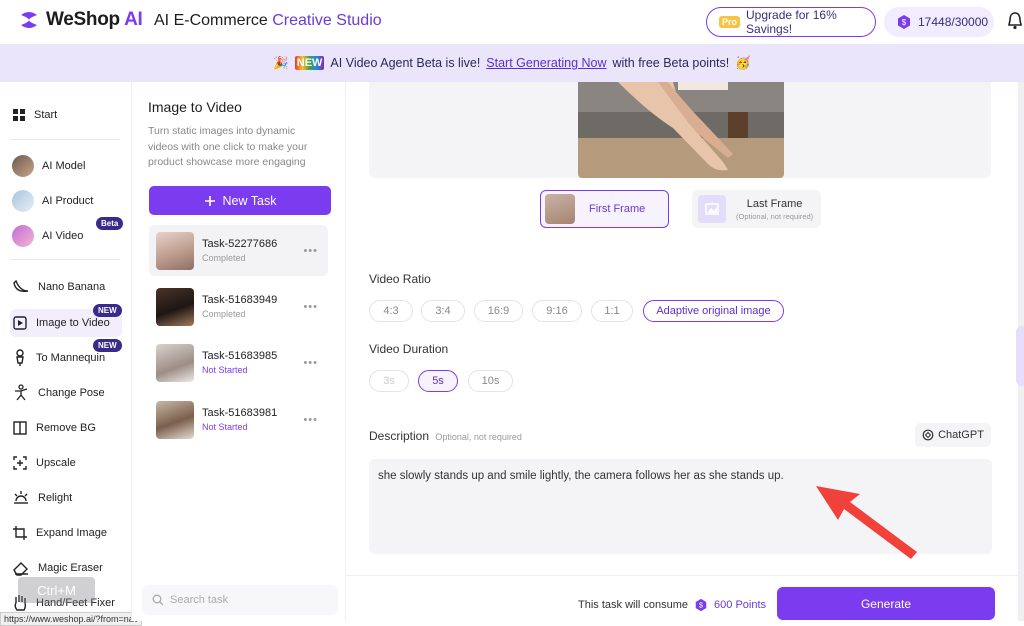 The width and height of the screenshot is (1024, 626). I want to click on plus-icon, so click(209, 200).